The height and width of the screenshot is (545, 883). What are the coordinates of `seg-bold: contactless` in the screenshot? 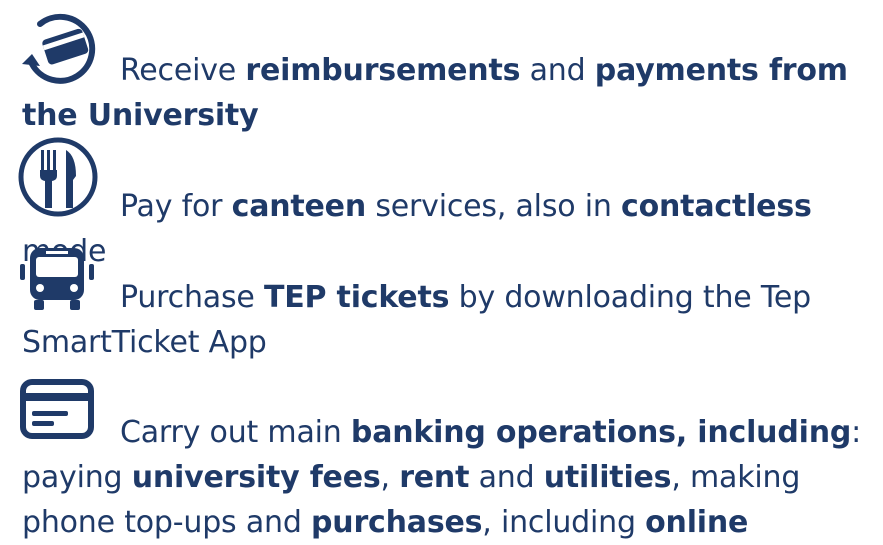 It's located at (716, 206).